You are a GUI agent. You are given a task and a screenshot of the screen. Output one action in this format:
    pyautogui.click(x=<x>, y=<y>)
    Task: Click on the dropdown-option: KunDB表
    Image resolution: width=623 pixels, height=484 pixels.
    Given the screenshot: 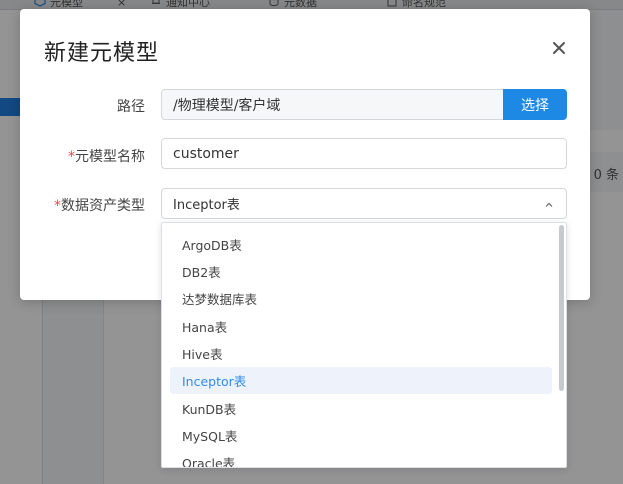 What is the action you would take?
    pyautogui.click(x=361, y=408)
    